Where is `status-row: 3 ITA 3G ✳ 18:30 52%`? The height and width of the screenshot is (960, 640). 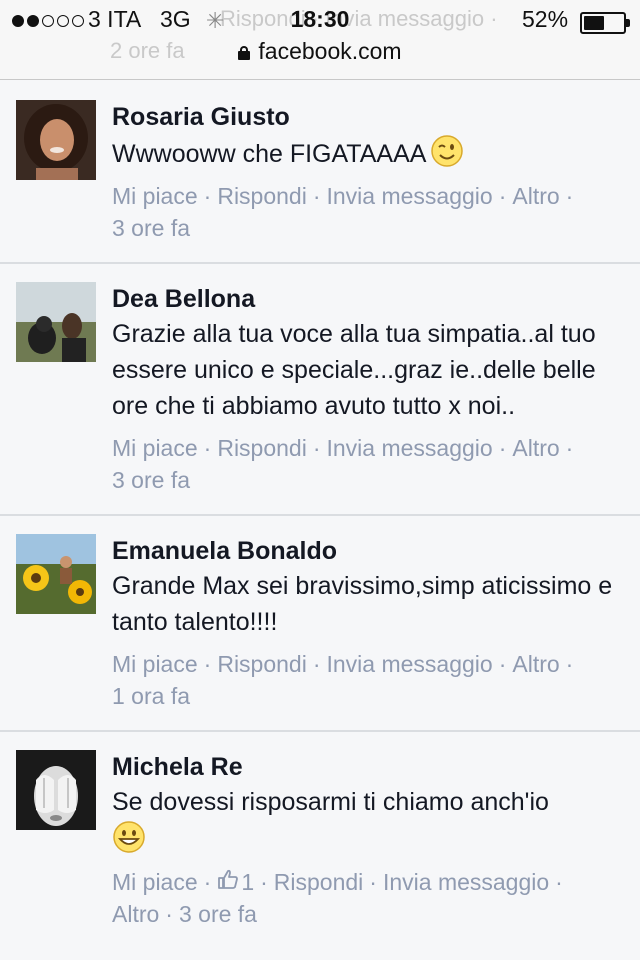 status-row: 3 ITA 3G ✳ 18:30 52% is located at coordinates (320, 21).